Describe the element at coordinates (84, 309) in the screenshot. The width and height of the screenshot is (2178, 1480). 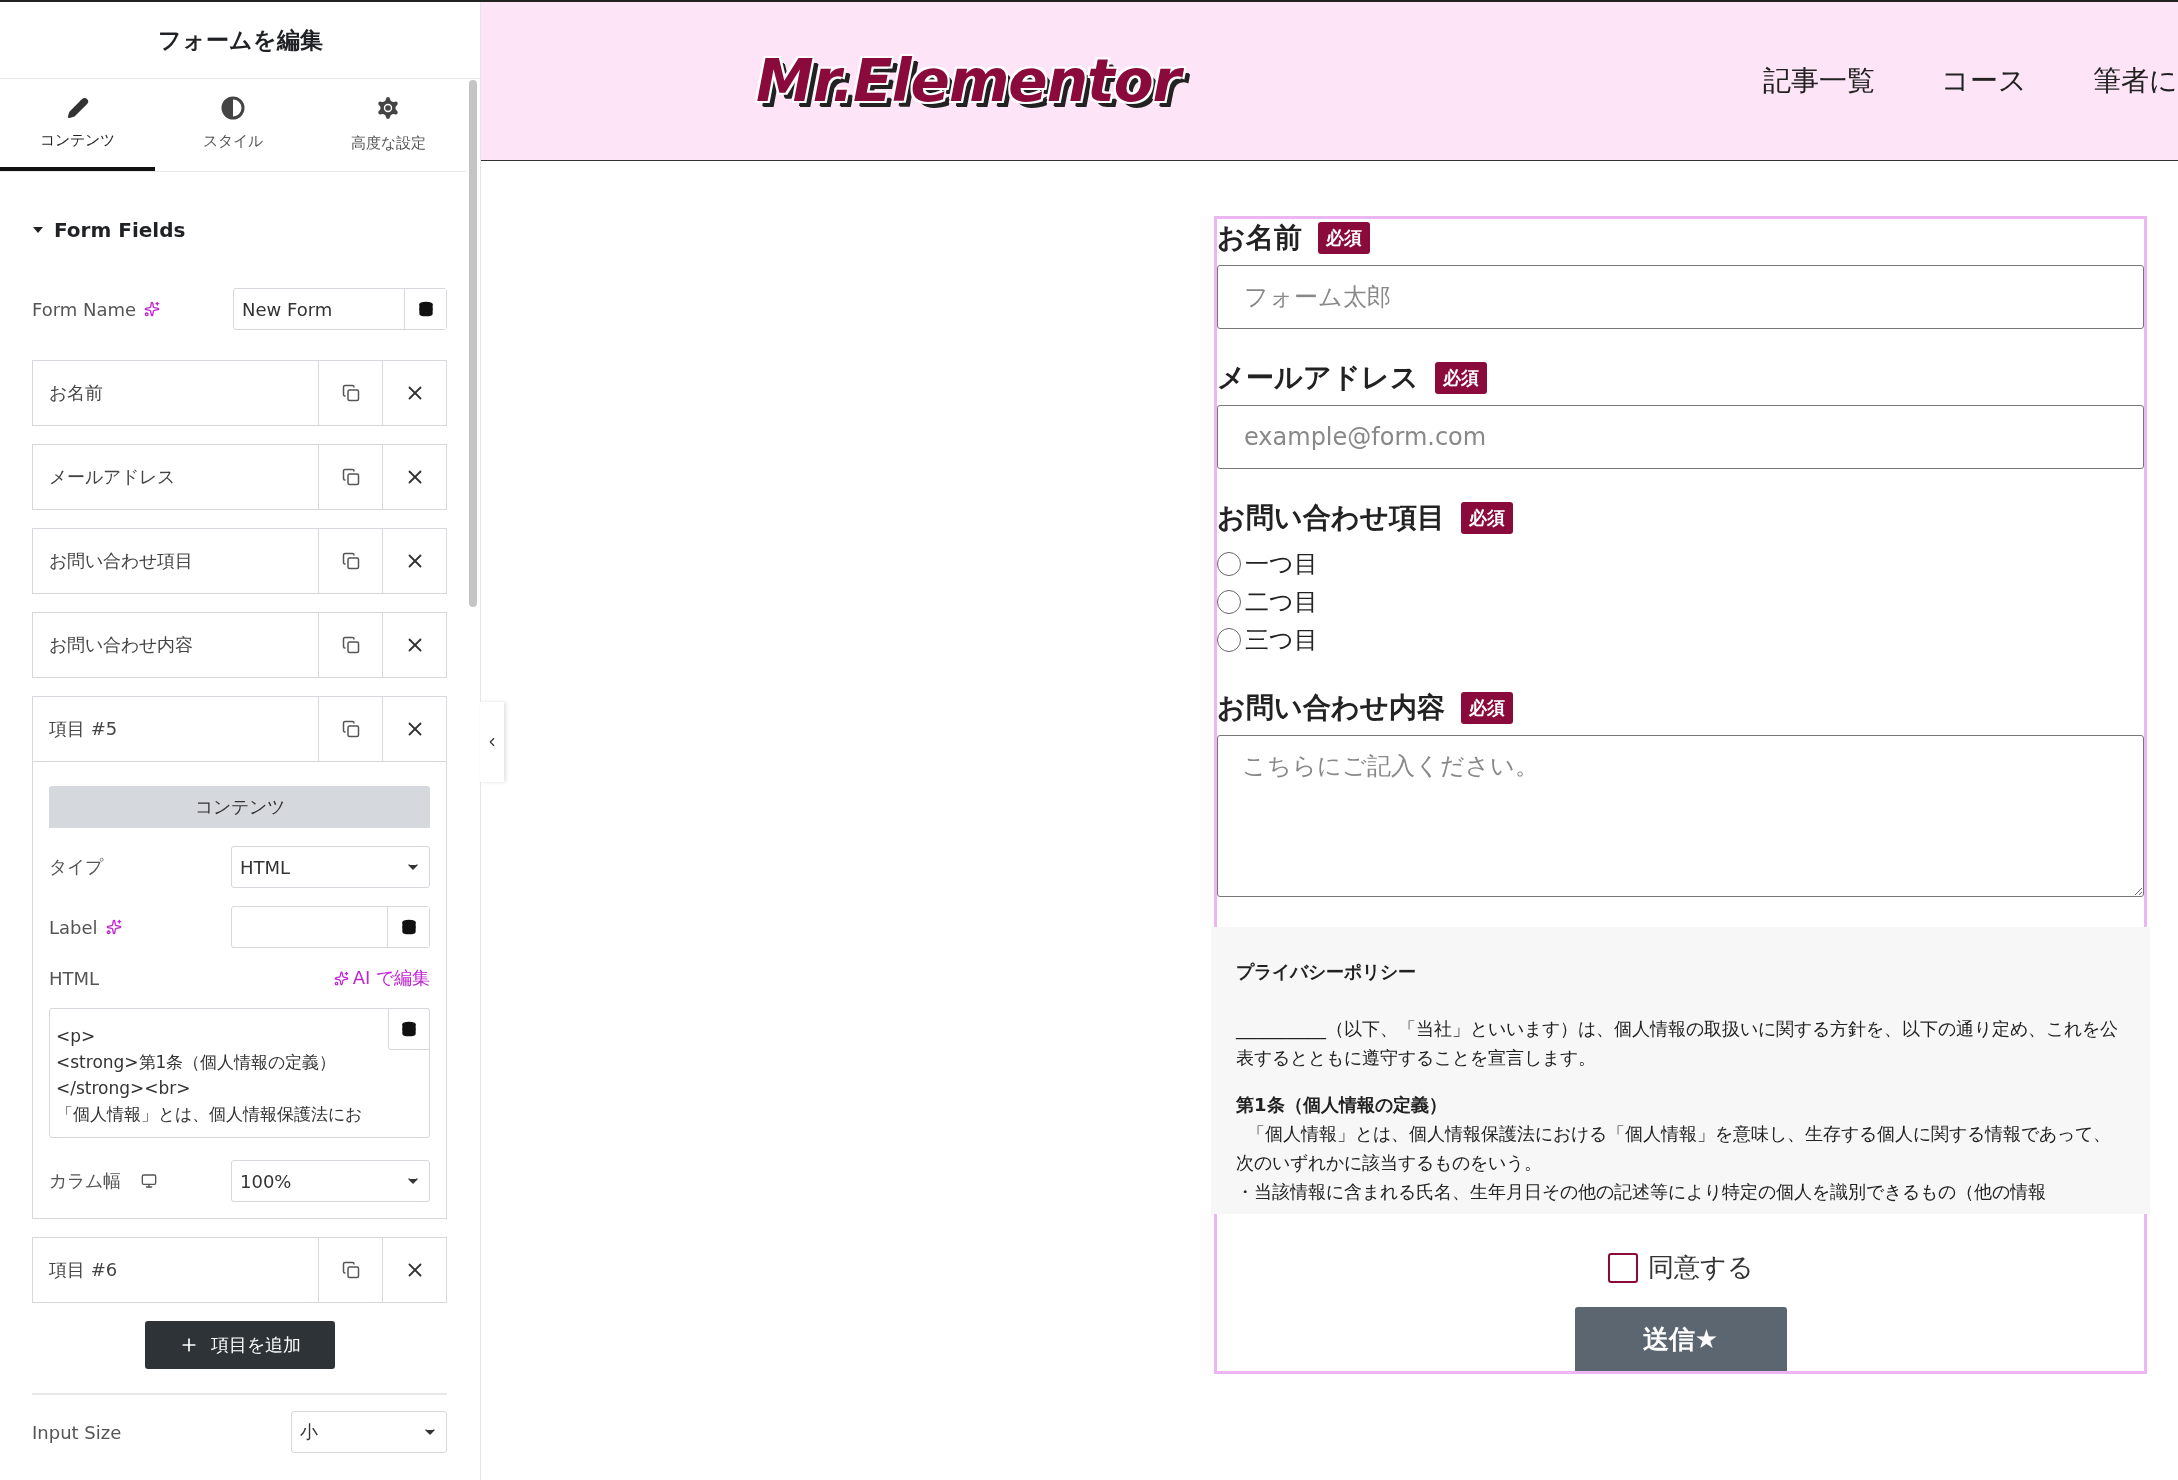
I see `field-label: Form Name` at that location.